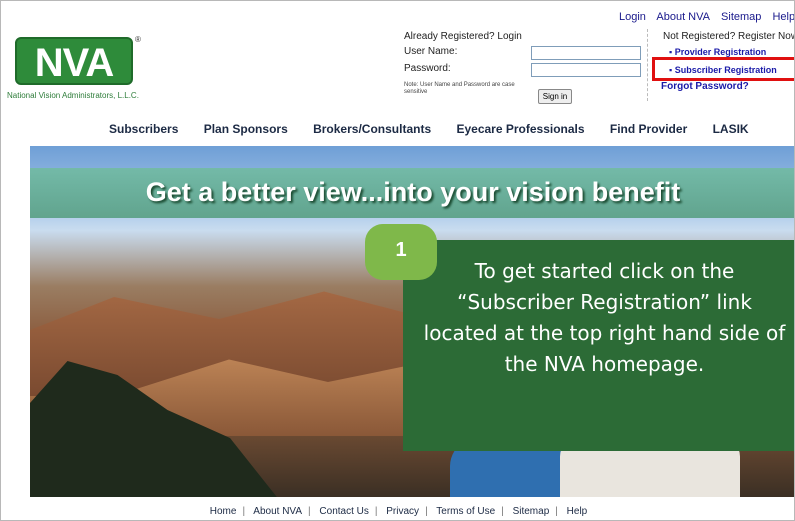  I want to click on logo-text: NVA, so click(74, 63).